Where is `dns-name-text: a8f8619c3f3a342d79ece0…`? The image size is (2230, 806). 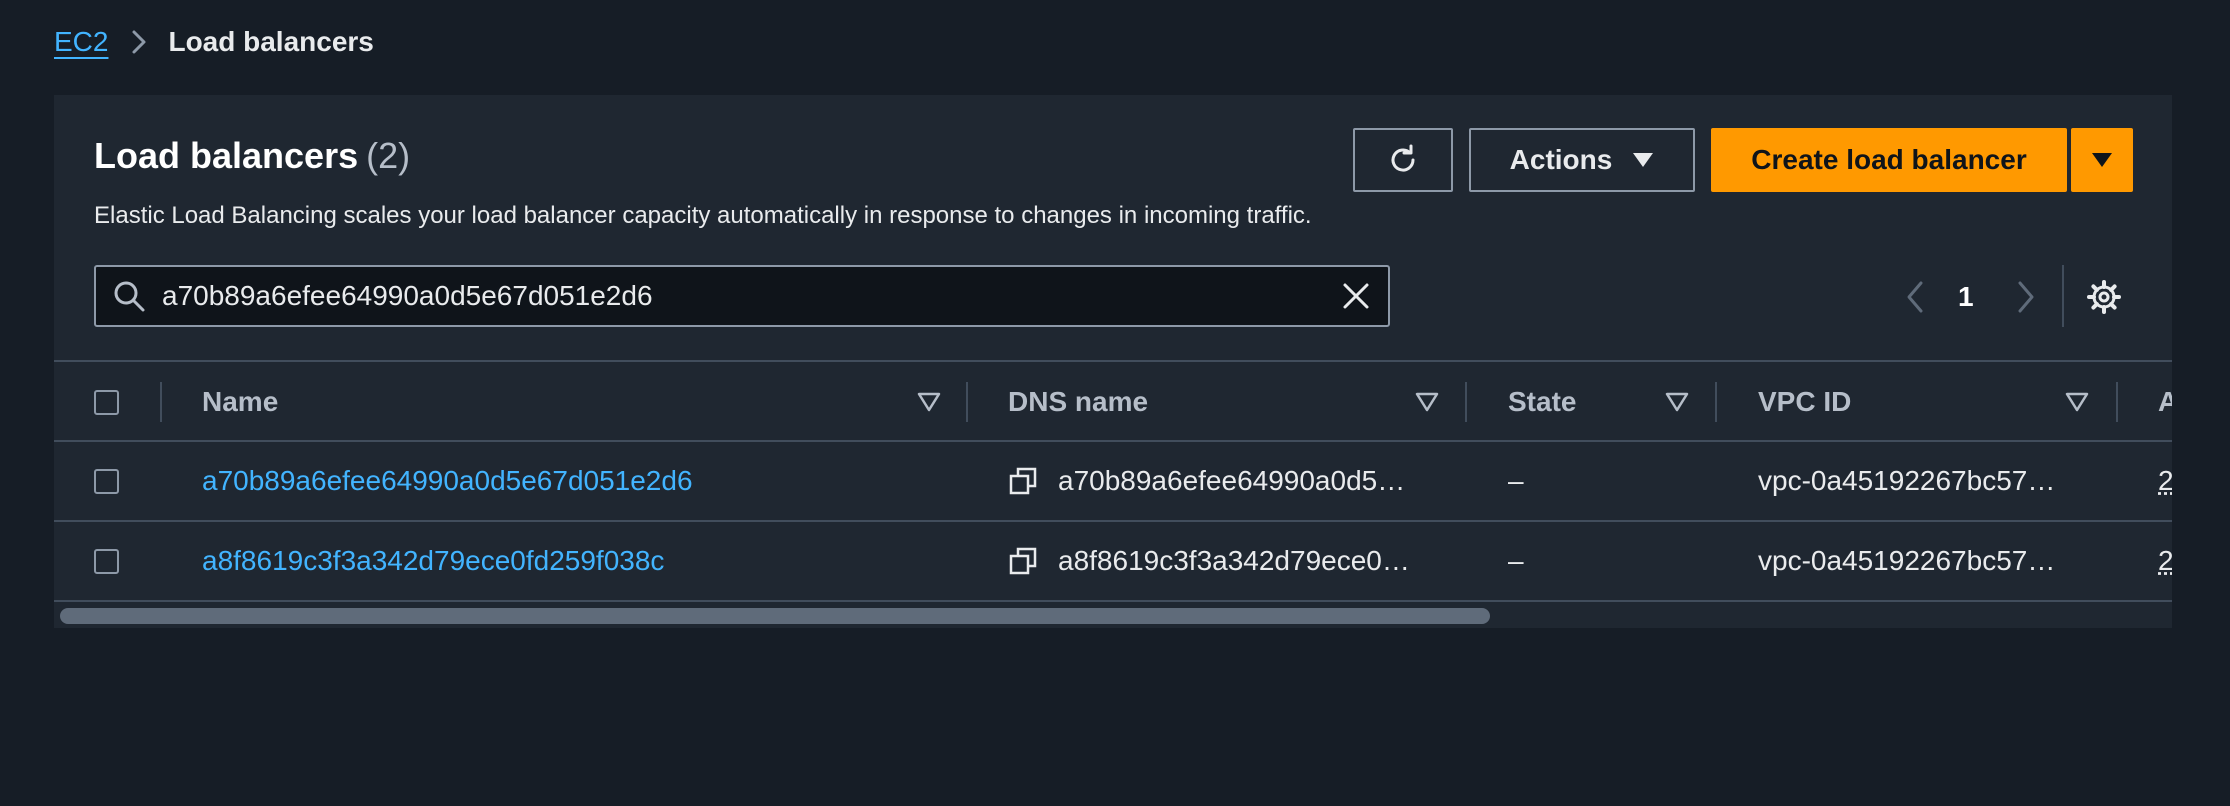 dns-name-text: a8f8619c3f3a342d79ece0… is located at coordinates (1234, 560).